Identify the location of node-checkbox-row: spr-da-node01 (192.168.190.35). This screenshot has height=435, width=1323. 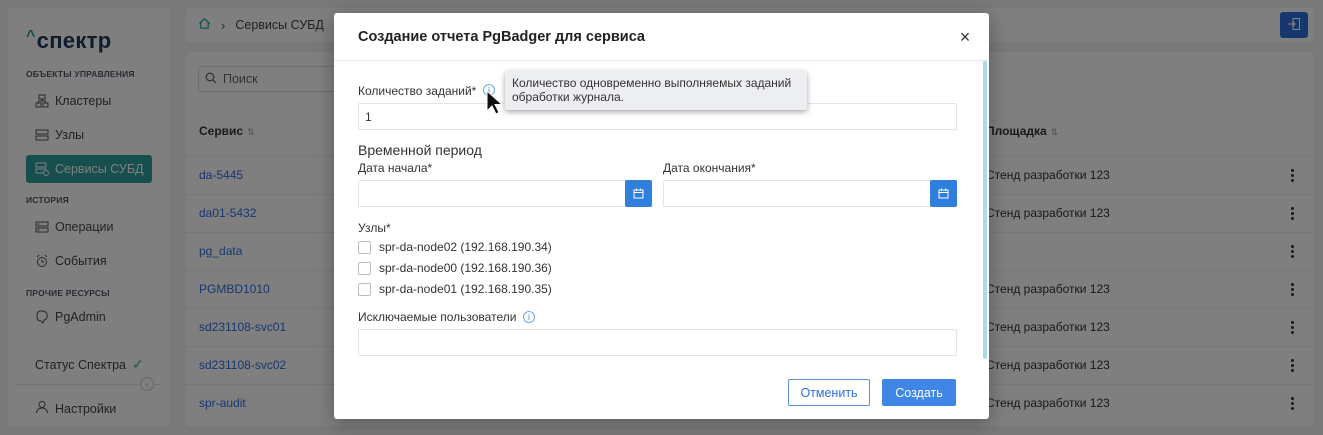
(455, 289).